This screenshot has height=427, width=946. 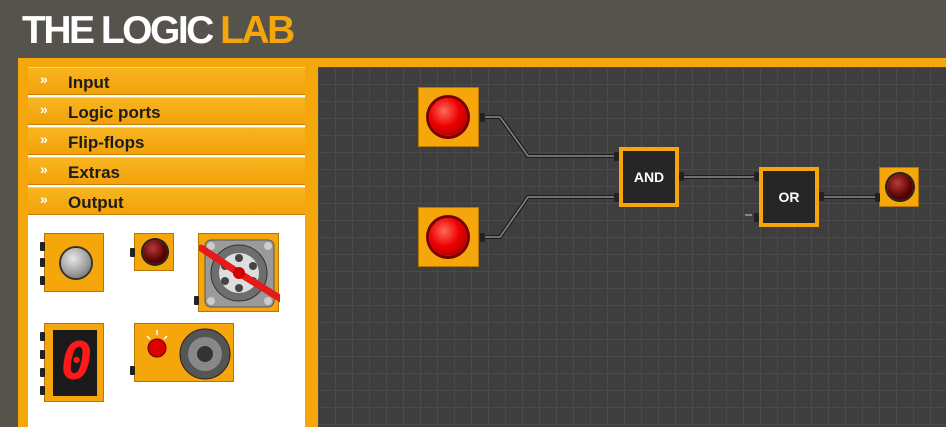 What do you see at coordinates (166, 81) in the screenshot?
I see `menu-input: » Input` at bounding box center [166, 81].